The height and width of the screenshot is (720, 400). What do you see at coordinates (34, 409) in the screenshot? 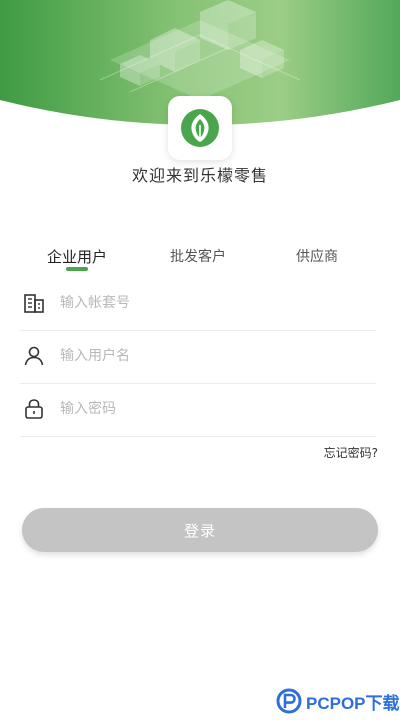
I see `lock-icon` at bounding box center [34, 409].